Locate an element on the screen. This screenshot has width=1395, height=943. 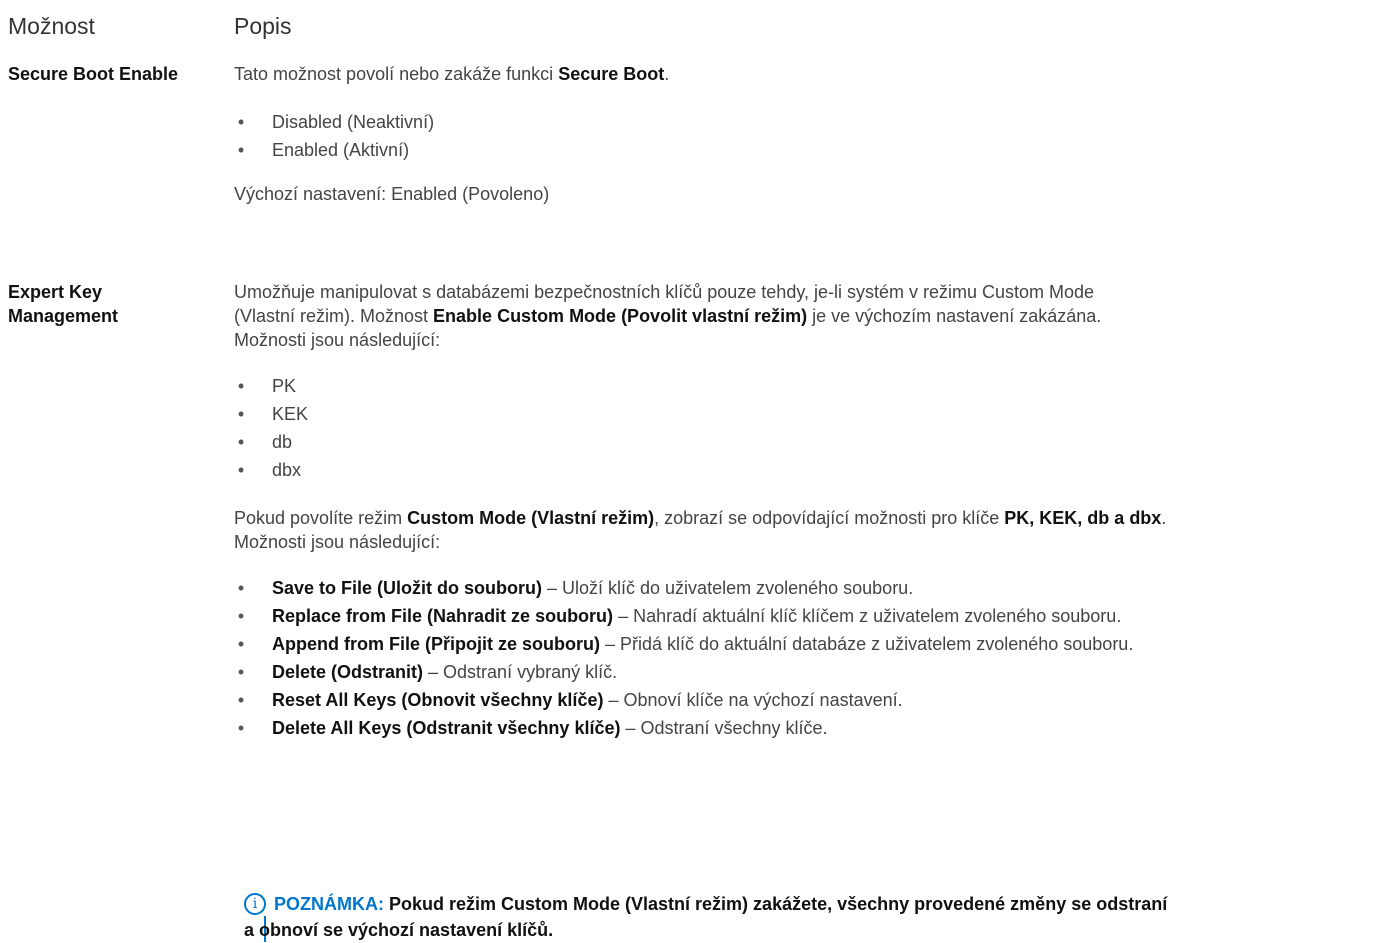
list-item: • KEK is located at coordinates (810, 414).